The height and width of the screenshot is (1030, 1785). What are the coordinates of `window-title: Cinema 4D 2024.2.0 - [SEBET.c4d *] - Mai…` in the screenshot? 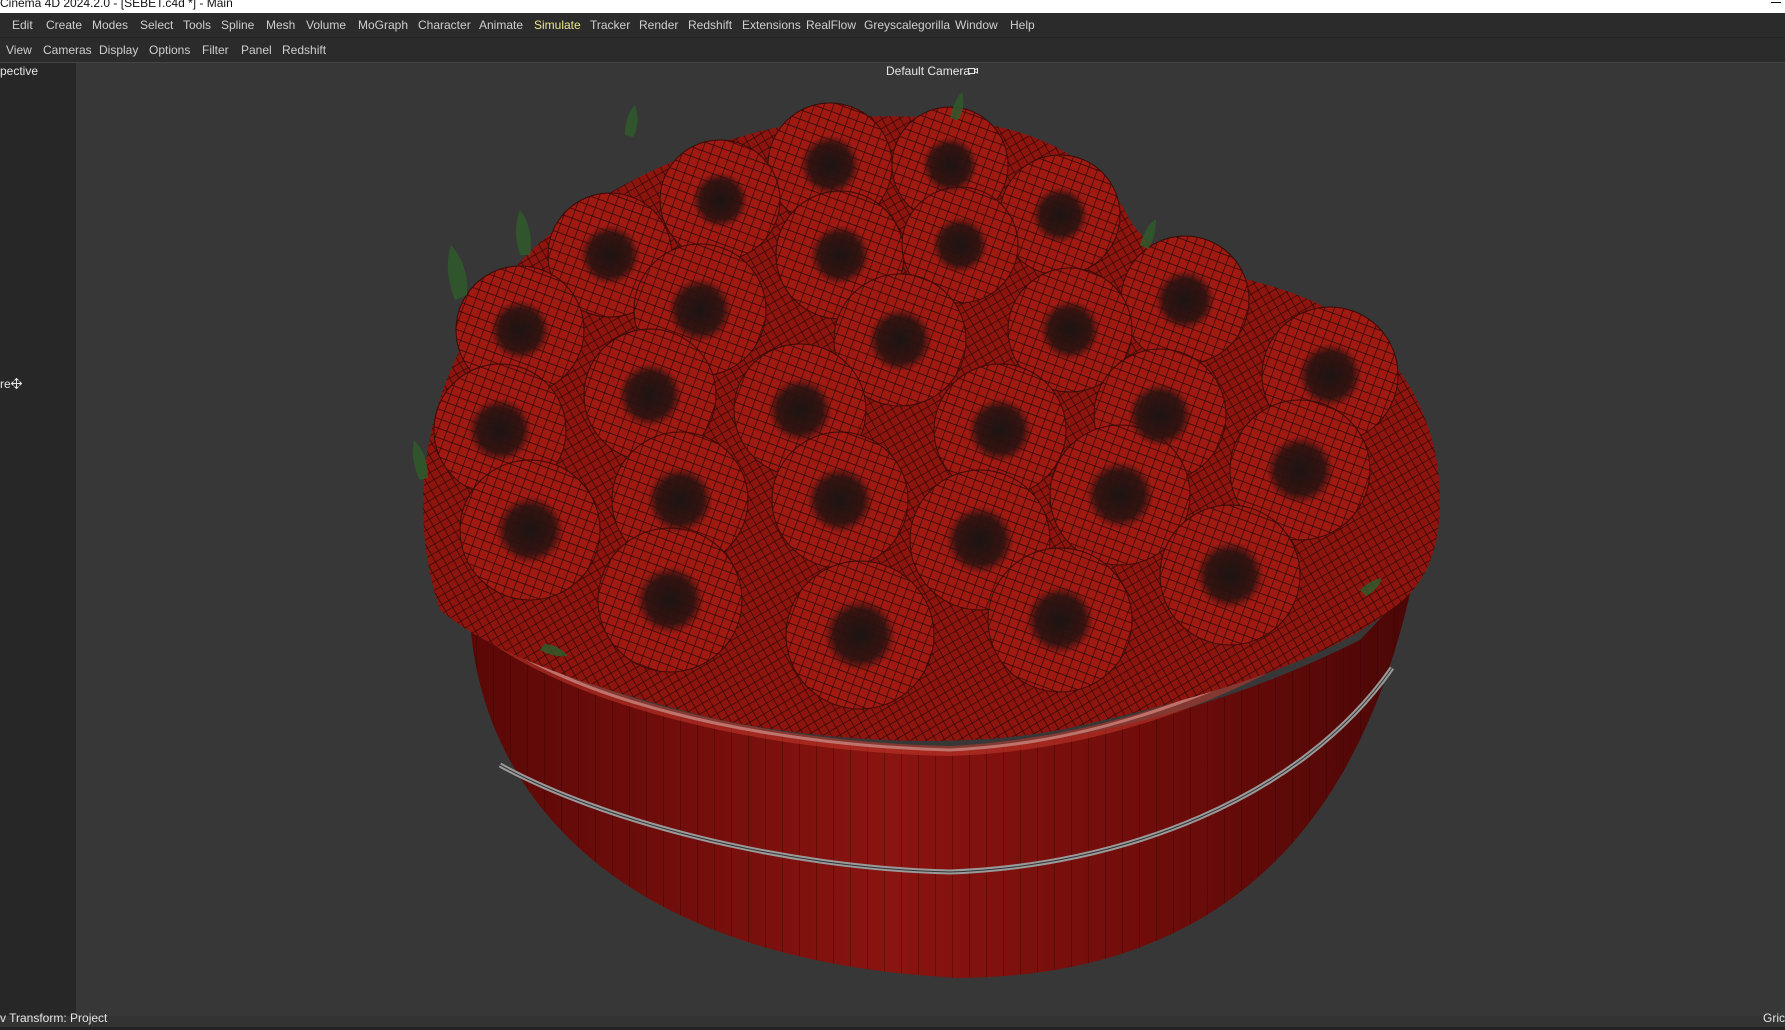 It's located at (116, 5).